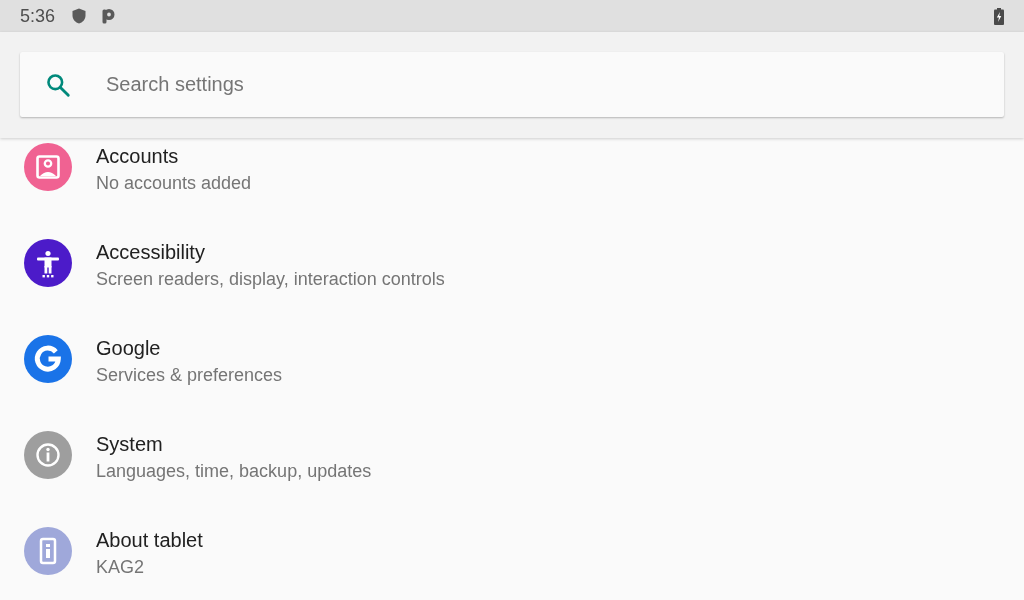  Describe the element at coordinates (270, 279) in the screenshot. I see `item-summary: Screen readers, display, interaction controls` at that location.